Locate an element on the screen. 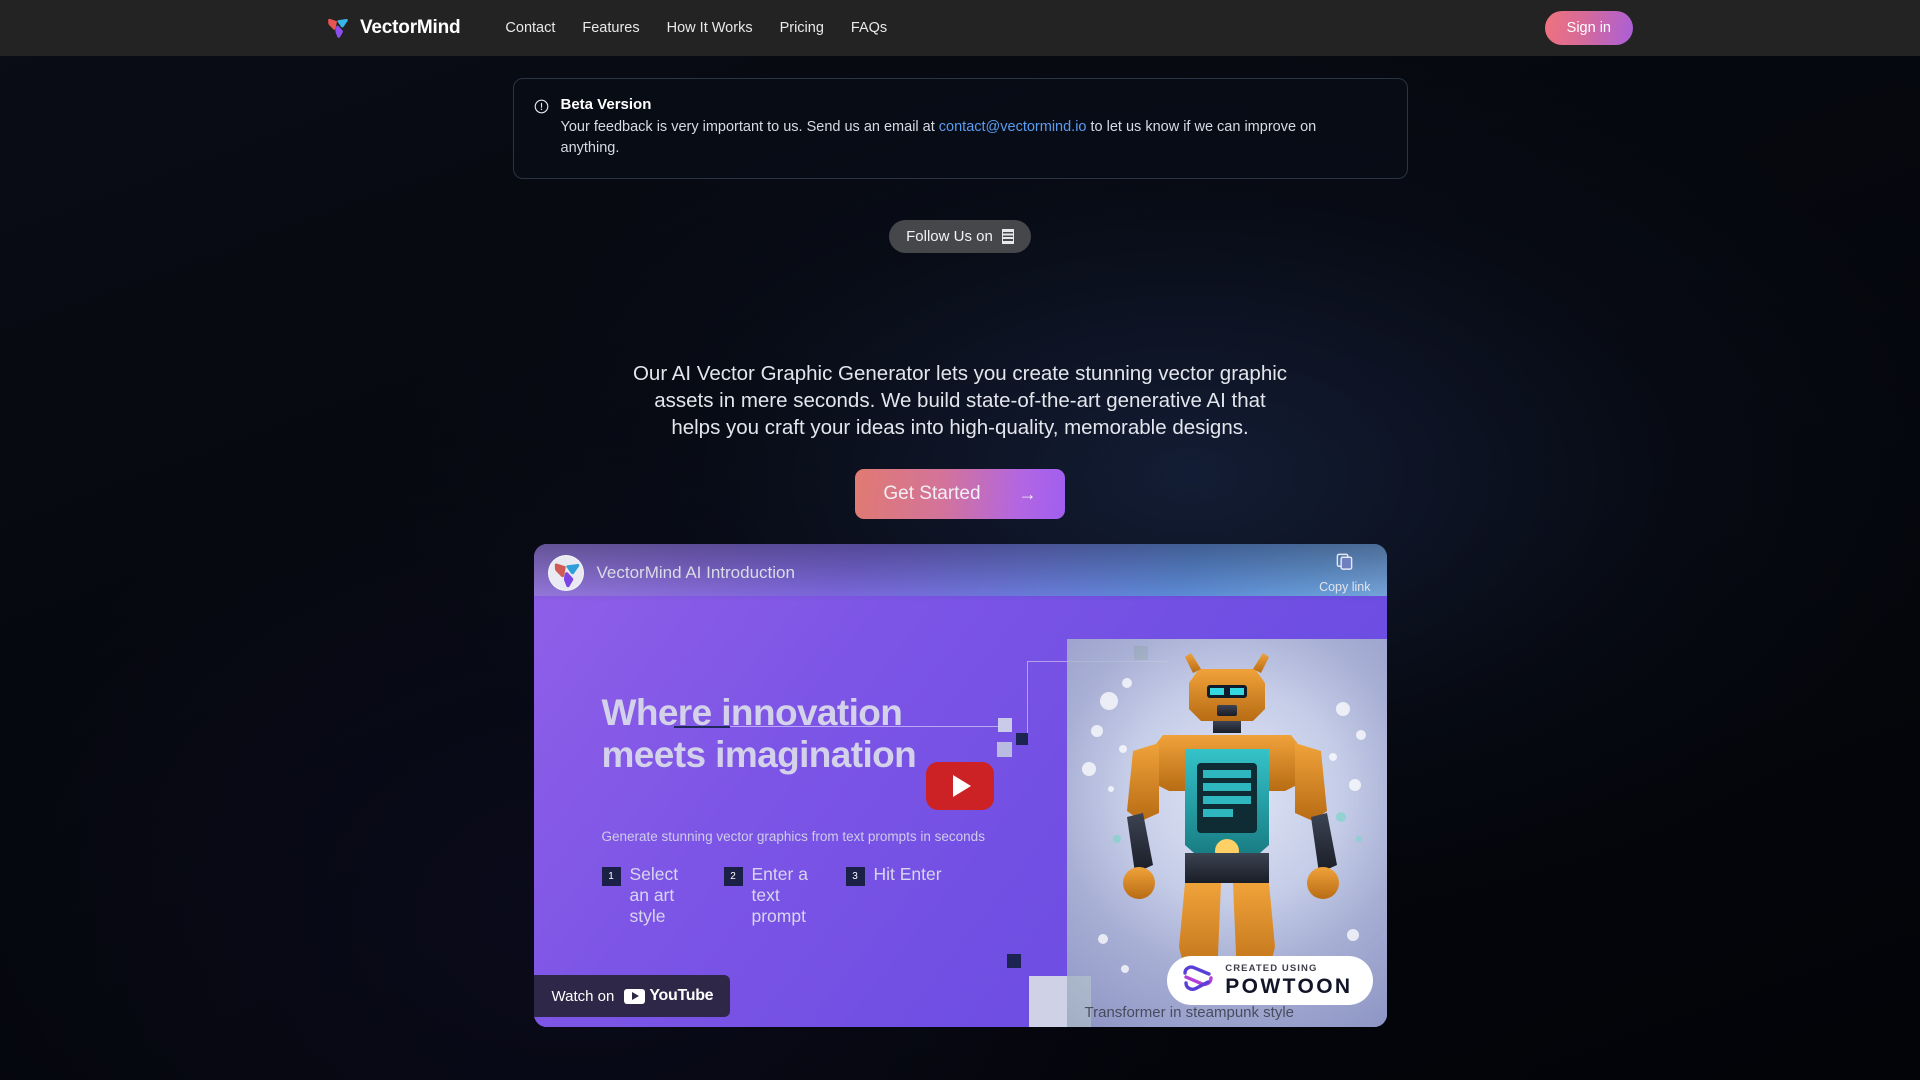 This screenshot has width=1920, height=1080. get-started-button: Get Started → is located at coordinates (960, 494).